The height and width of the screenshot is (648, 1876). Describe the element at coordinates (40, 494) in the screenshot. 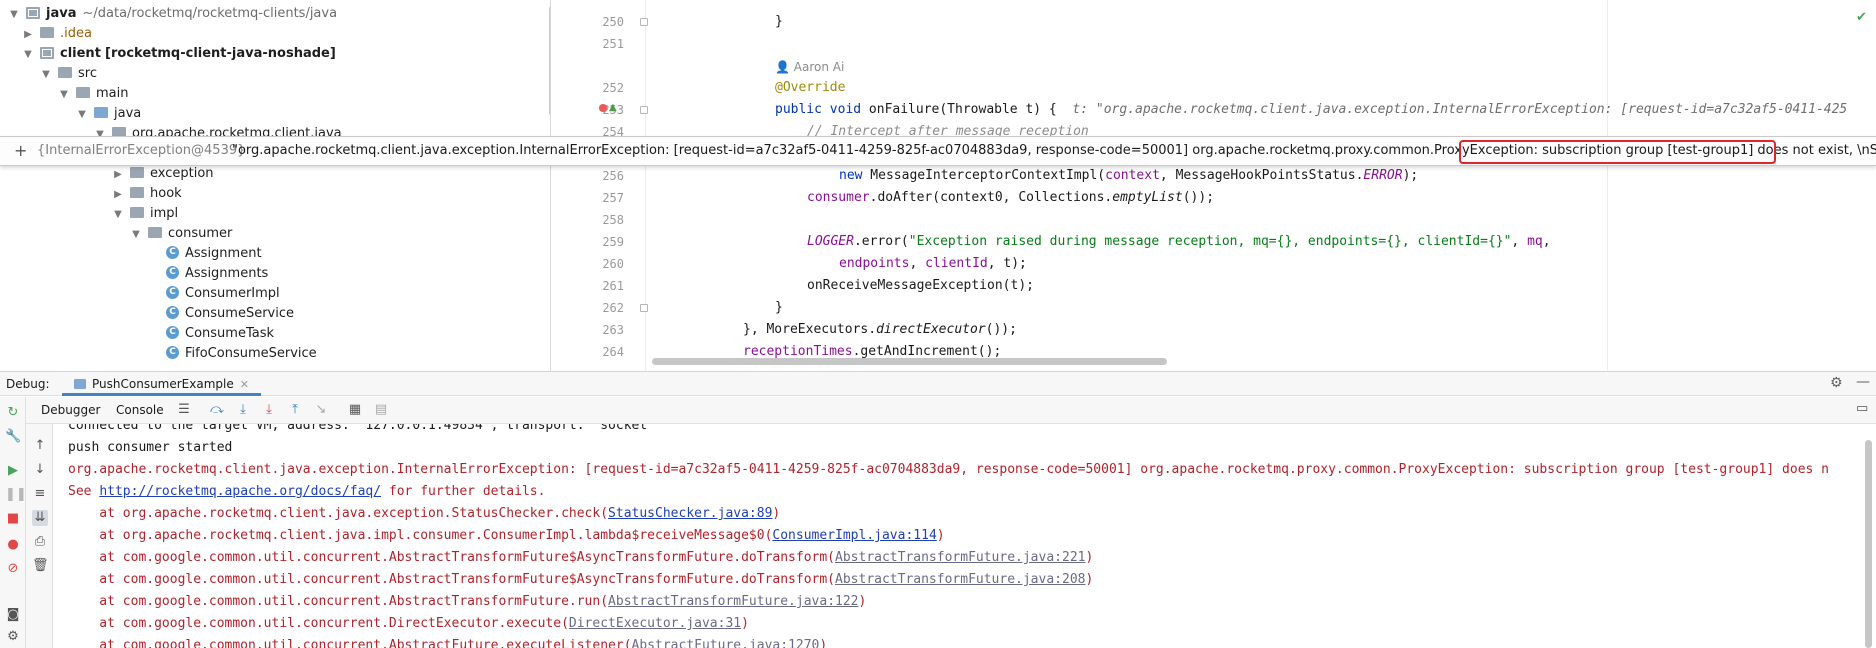

I see `soft-wrap-icon: ≡` at that location.